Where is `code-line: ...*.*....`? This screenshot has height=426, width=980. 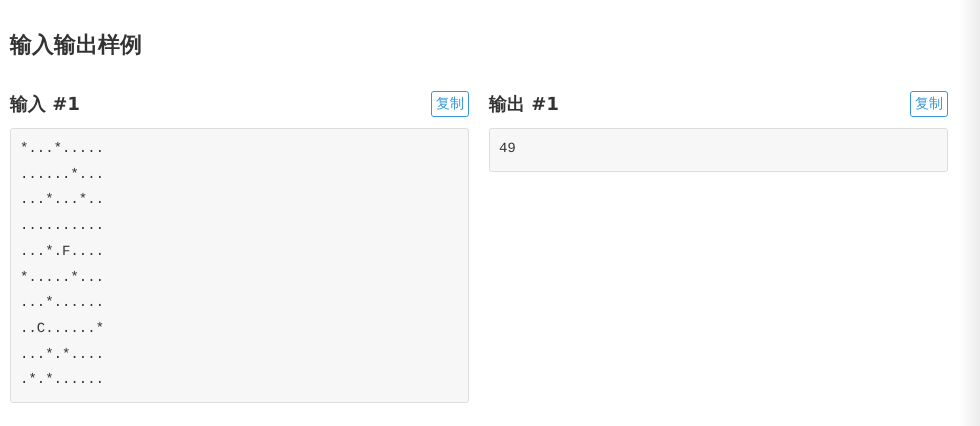
code-line: ...*.*.... is located at coordinates (63, 355).